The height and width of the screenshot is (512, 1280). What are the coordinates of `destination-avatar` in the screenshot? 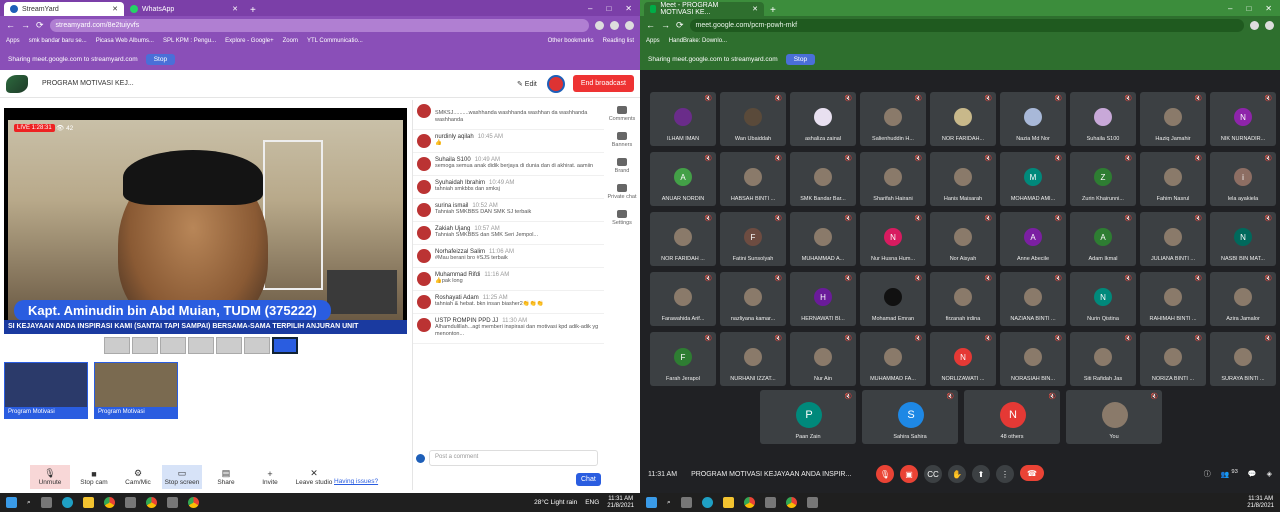 It's located at (555, 83).